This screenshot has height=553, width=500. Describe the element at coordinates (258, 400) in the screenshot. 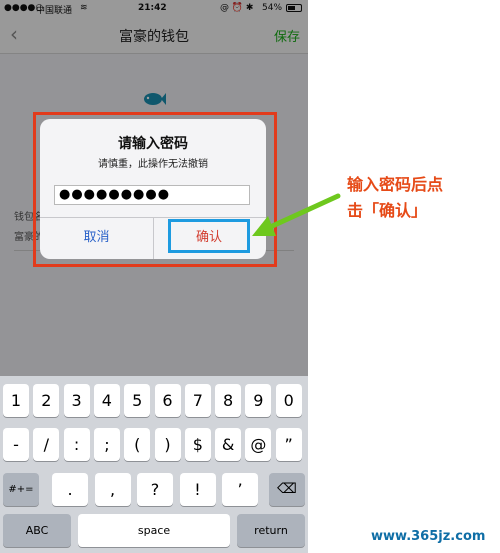

I see `key-digit-8: 9` at that location.